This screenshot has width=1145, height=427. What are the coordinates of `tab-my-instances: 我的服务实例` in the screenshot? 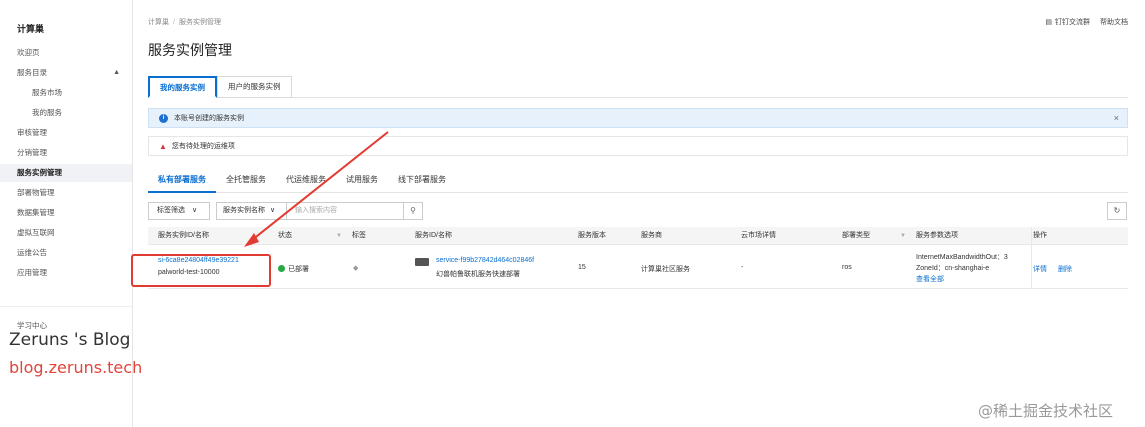 It's located at (182, 87).